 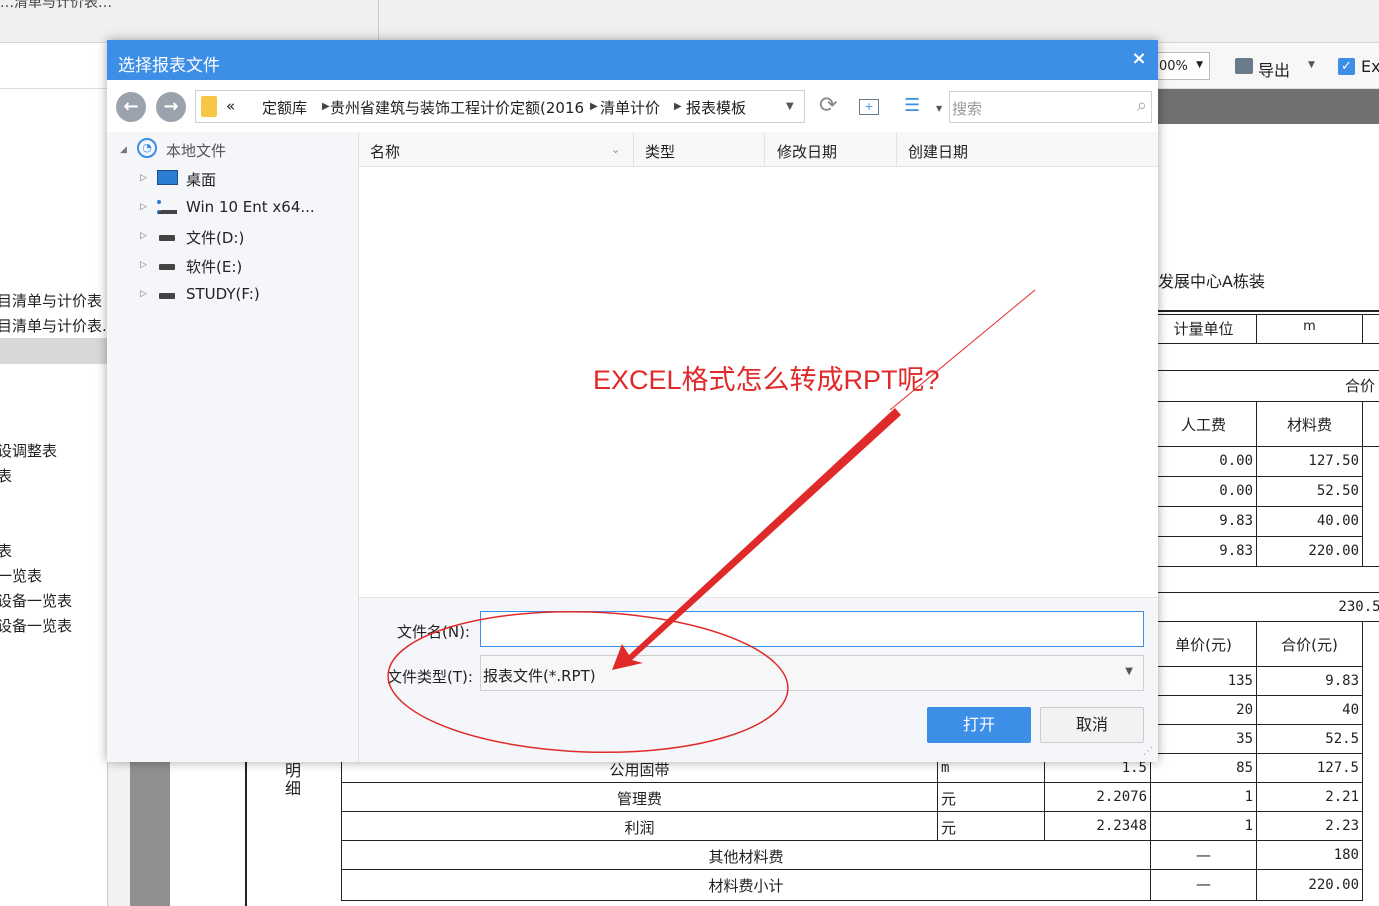 What do you see at coordinates (385, 151) in the screenshot?
I see `column-name: 名称` at bounding box center [385, 151].